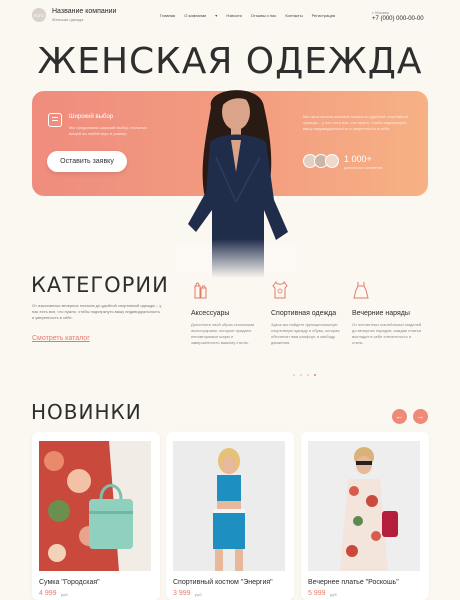 This screenshot has height=600, width=460. I want to click on product-price: 3 999, so click(182, 593).